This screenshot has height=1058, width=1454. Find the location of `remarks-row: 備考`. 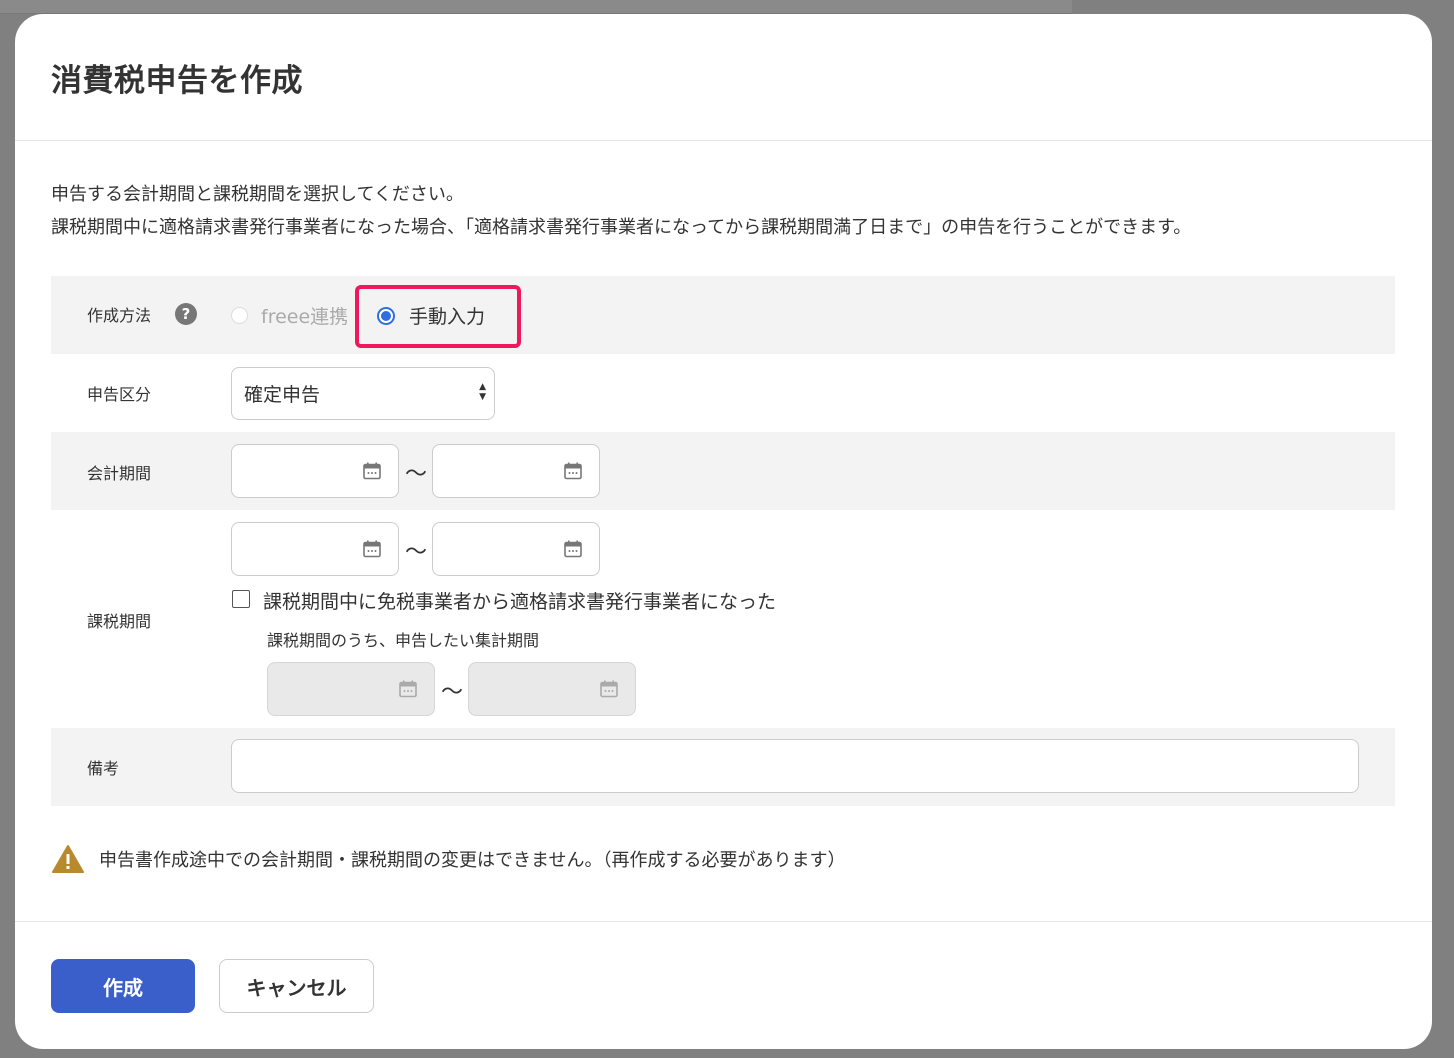

remarks-row: 備考 is located at coordinates (723, 767).